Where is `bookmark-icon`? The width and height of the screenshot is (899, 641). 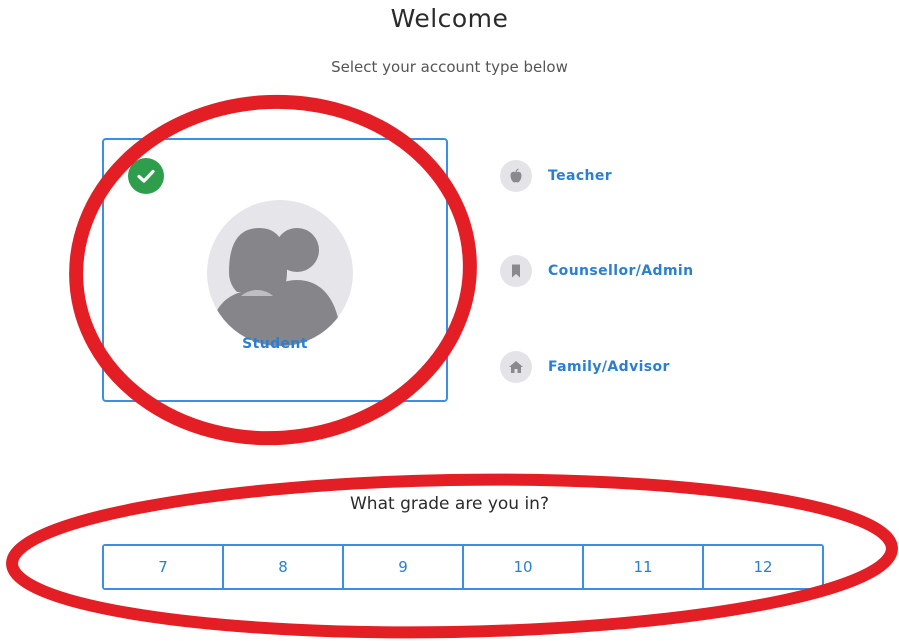
bookmark-icon is located at coordinates (516, 271).